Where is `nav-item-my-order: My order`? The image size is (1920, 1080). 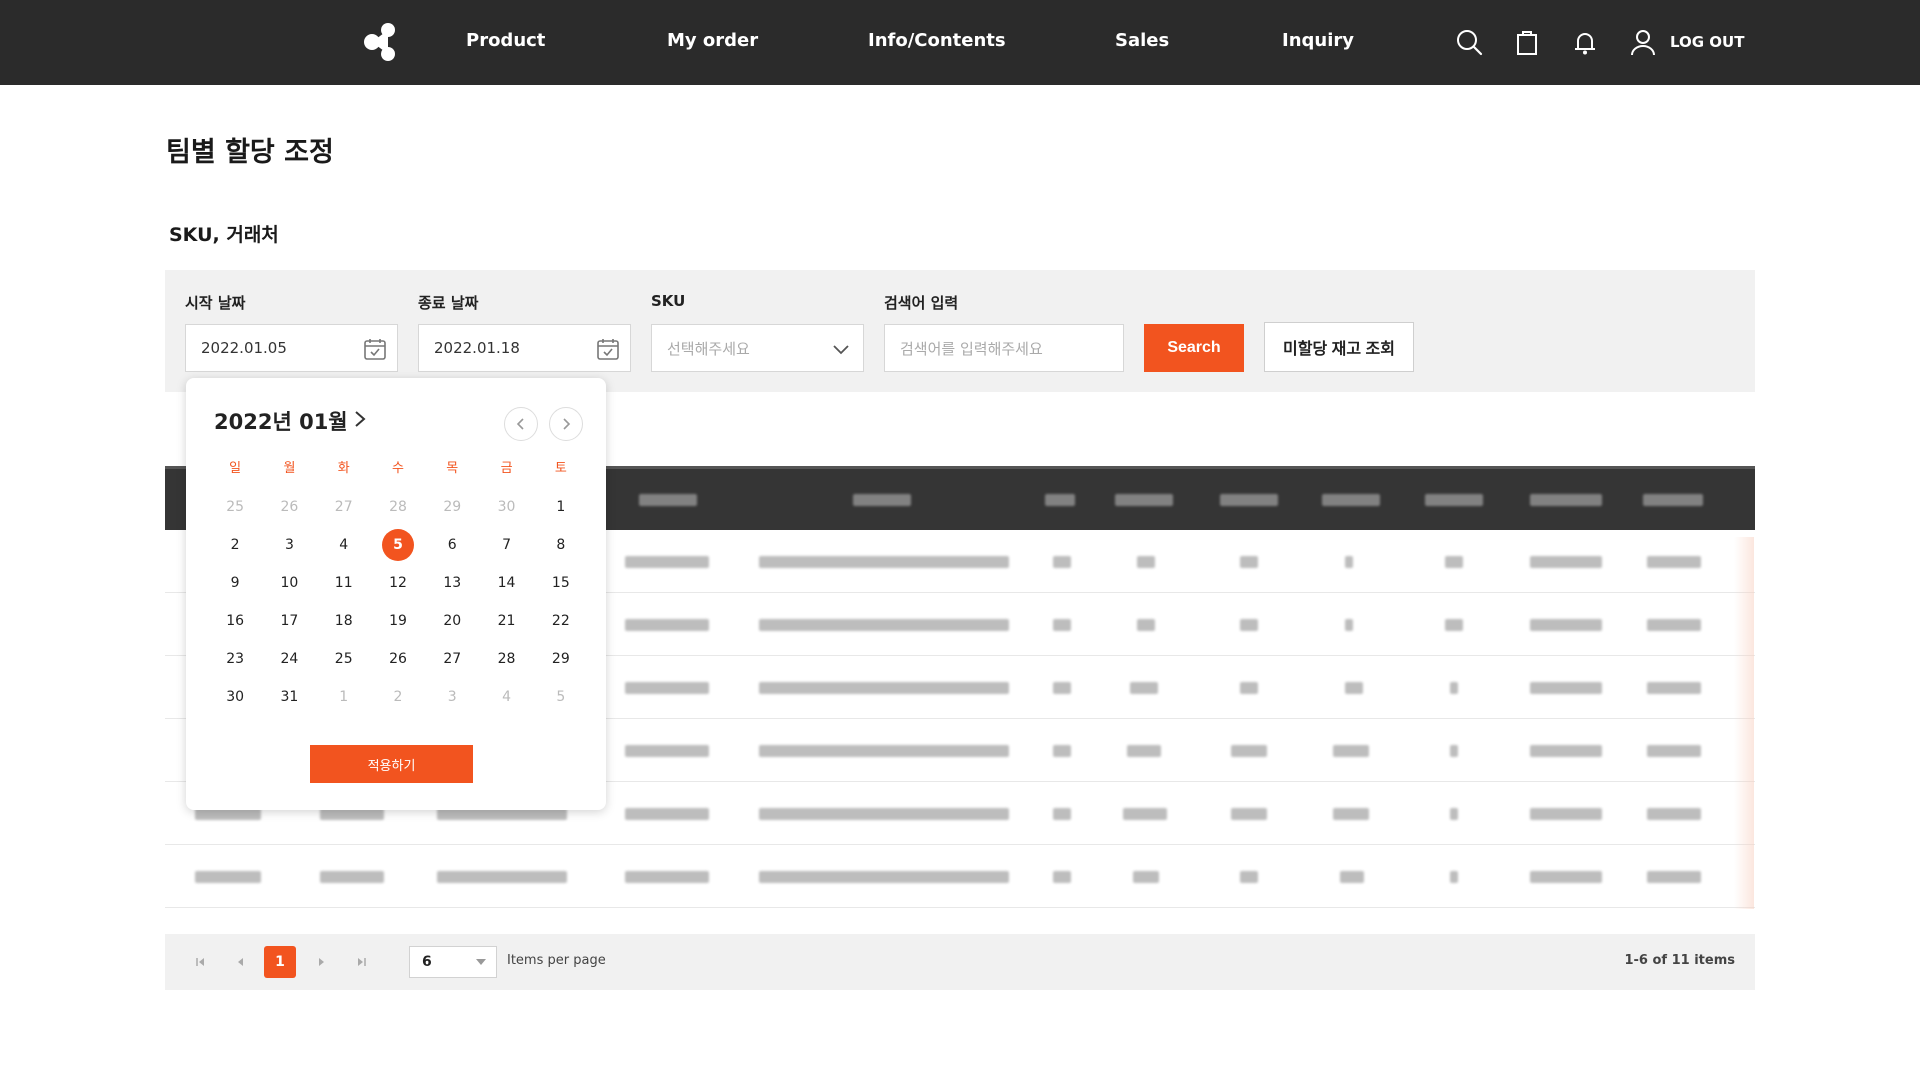 nav-item-my-order: My order is located at coordinates (712, 40).